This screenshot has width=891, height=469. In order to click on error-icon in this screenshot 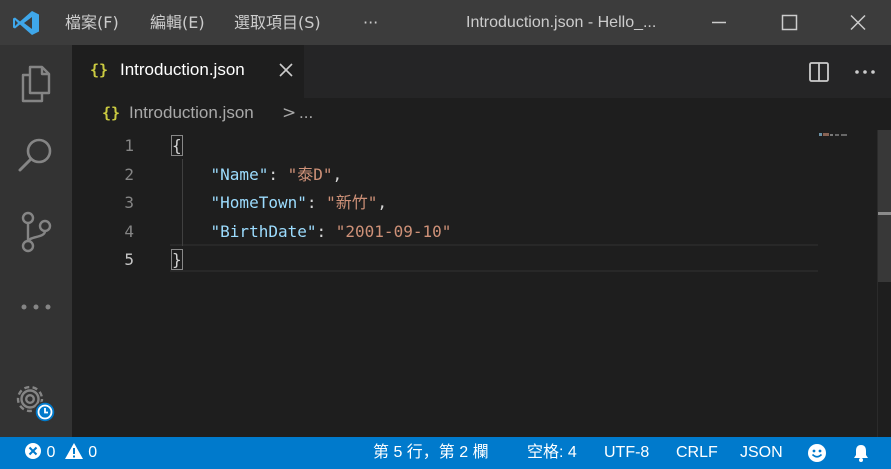, I will do `click(33, 451)`.